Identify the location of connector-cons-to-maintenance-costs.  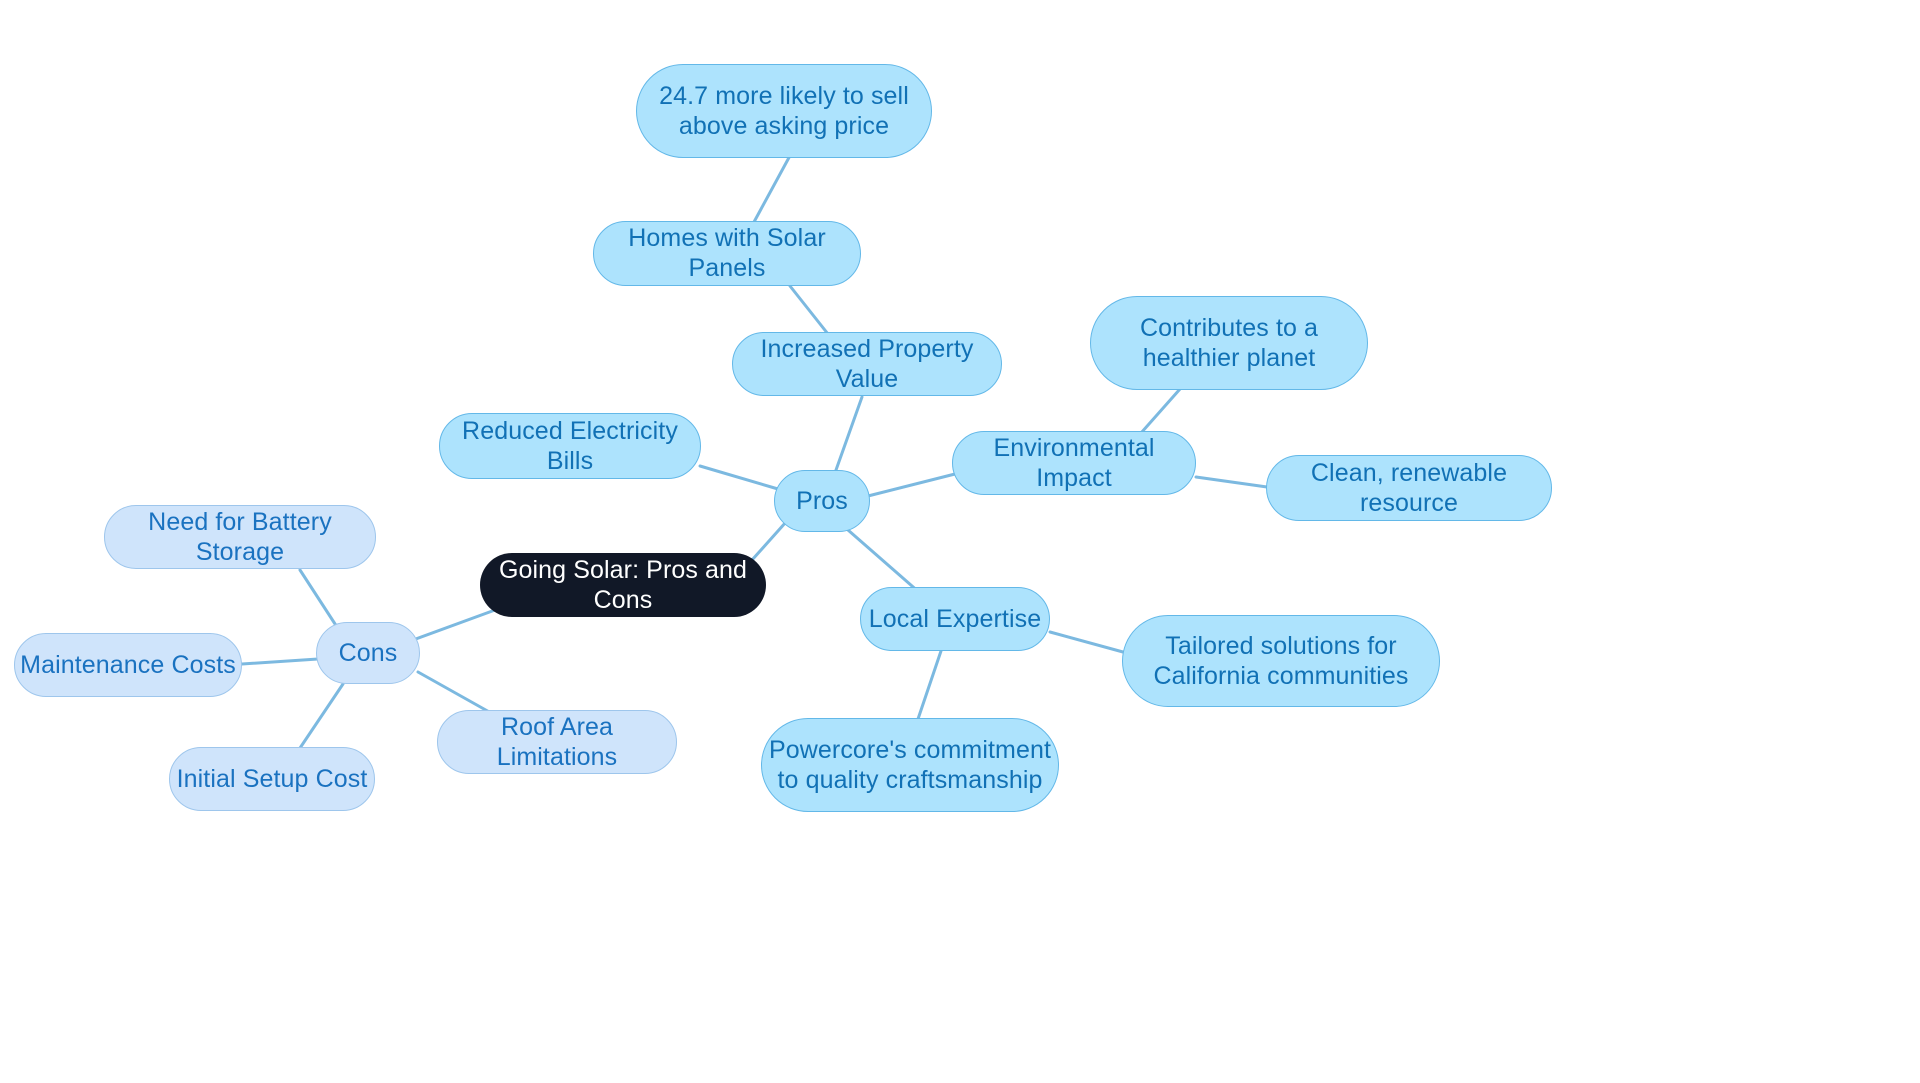
(280, 661).